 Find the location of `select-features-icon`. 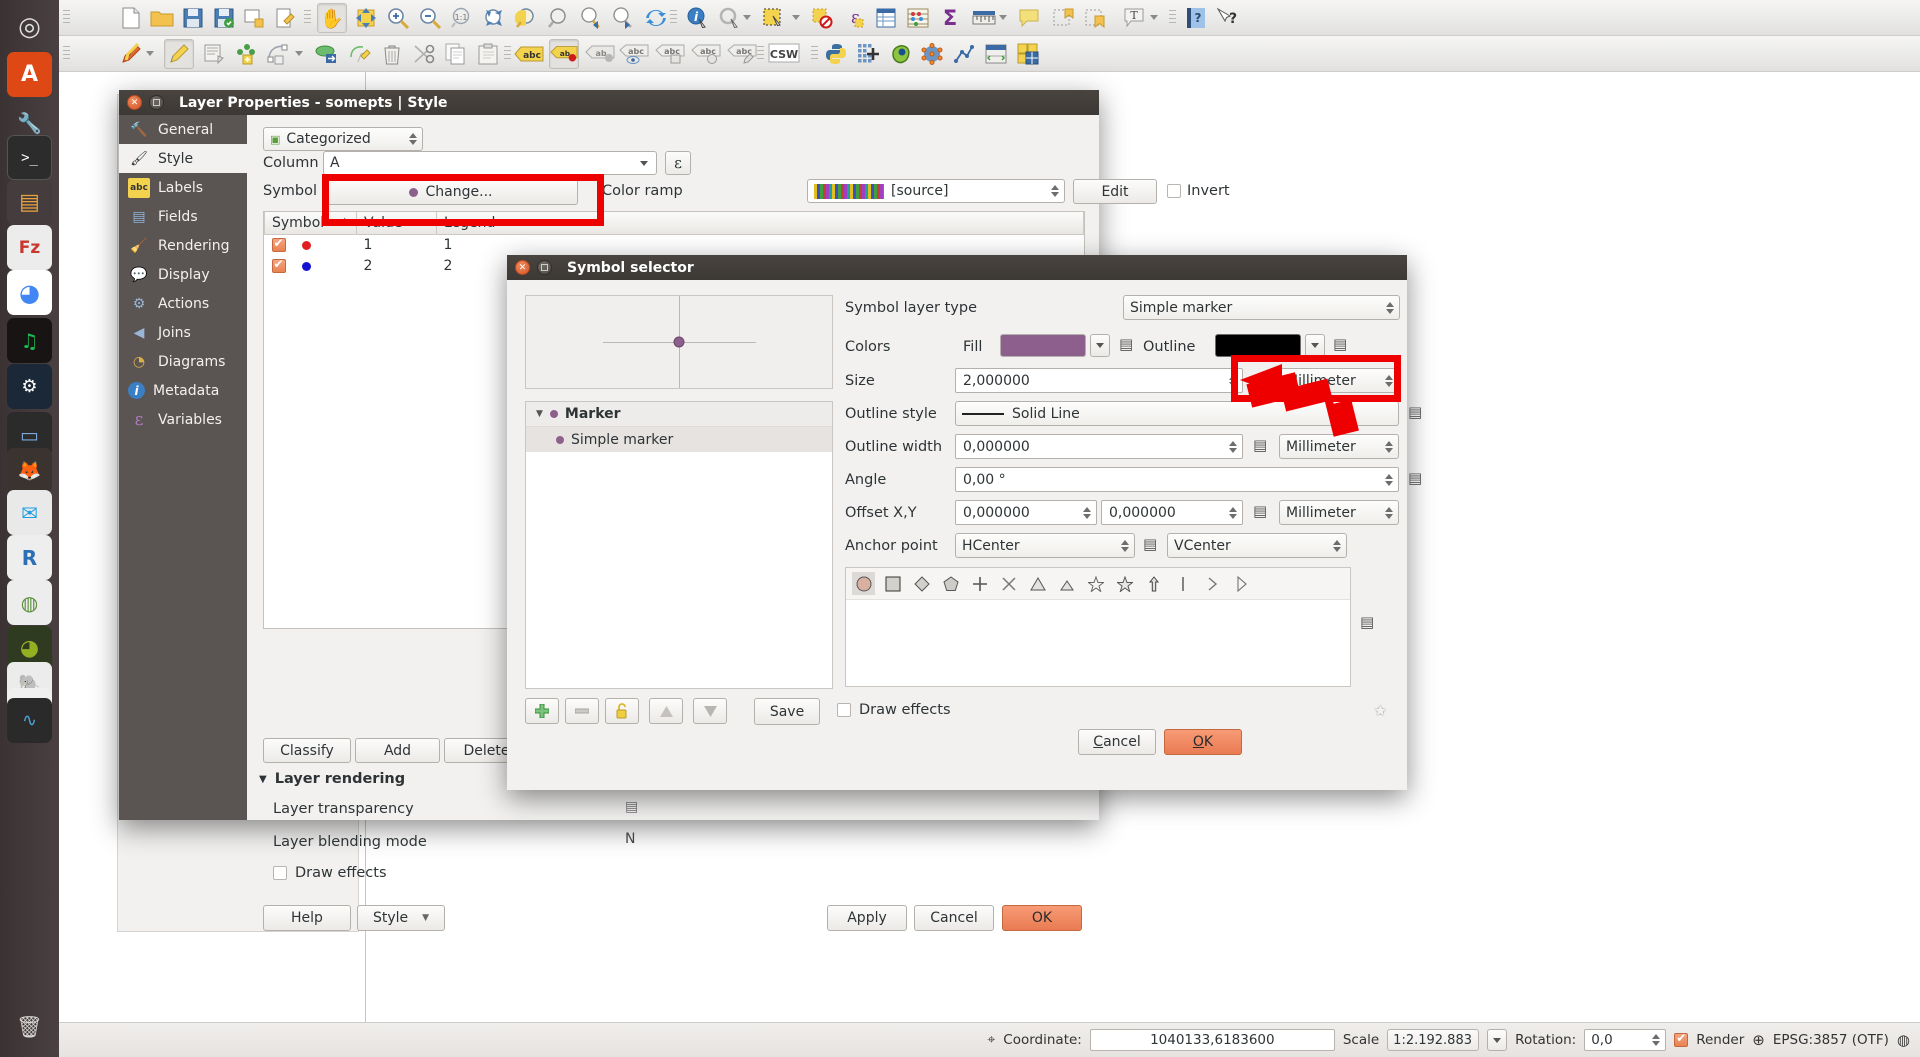

select-features-icon is located at coordinates (774, 18).